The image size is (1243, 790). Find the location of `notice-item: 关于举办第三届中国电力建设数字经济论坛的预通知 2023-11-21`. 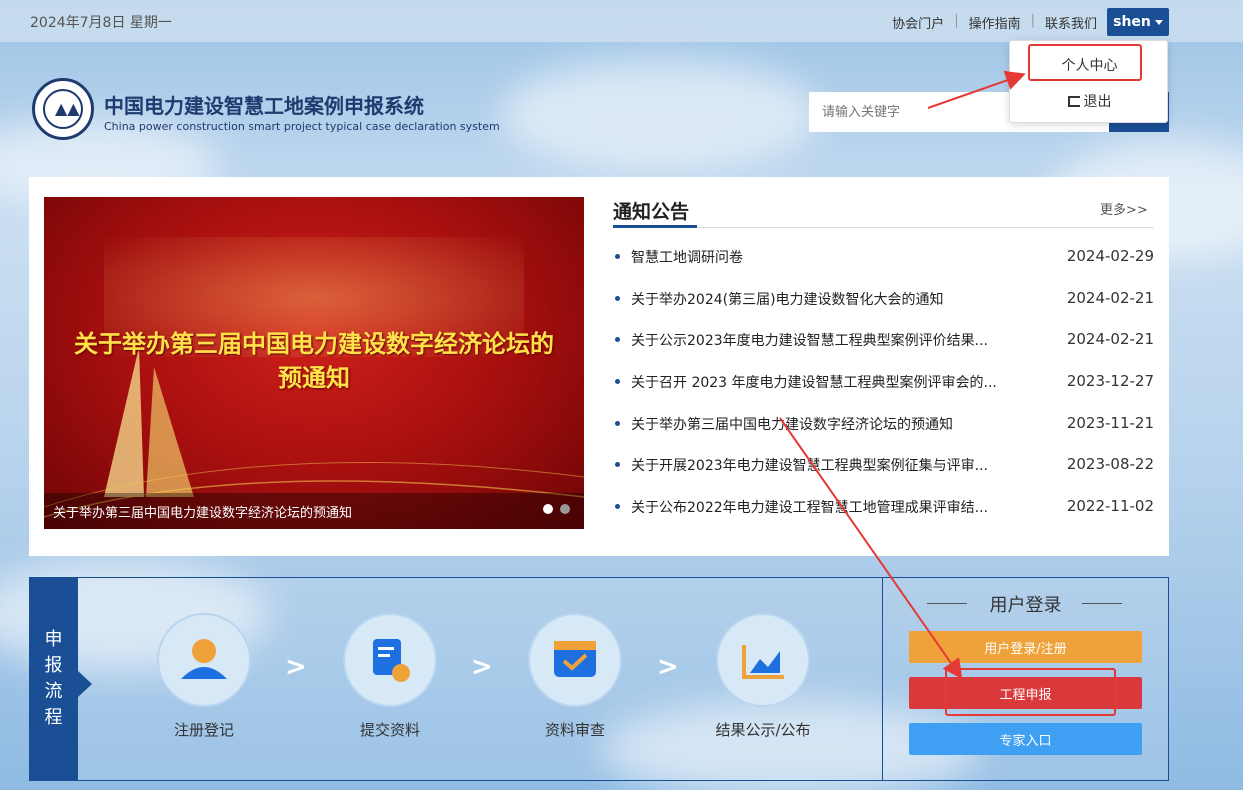

notice-item: 关于举办第三届中国电力建设数字经济论坛的预通知 2023-11-21 is located at coordinates (883, 431).